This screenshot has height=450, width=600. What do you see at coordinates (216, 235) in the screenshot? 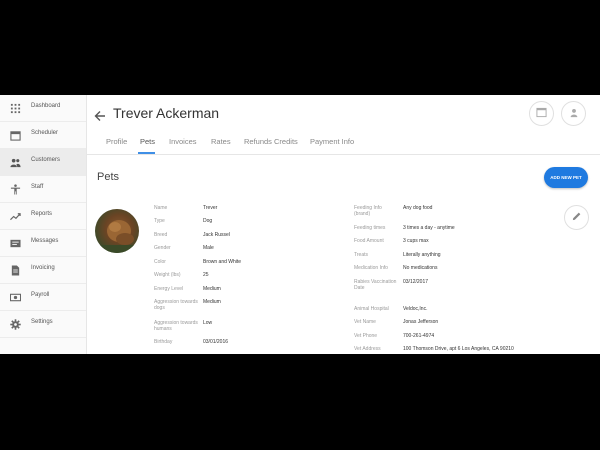
I see `detail-value: Jack Russel` at bounding box center [216, 235].